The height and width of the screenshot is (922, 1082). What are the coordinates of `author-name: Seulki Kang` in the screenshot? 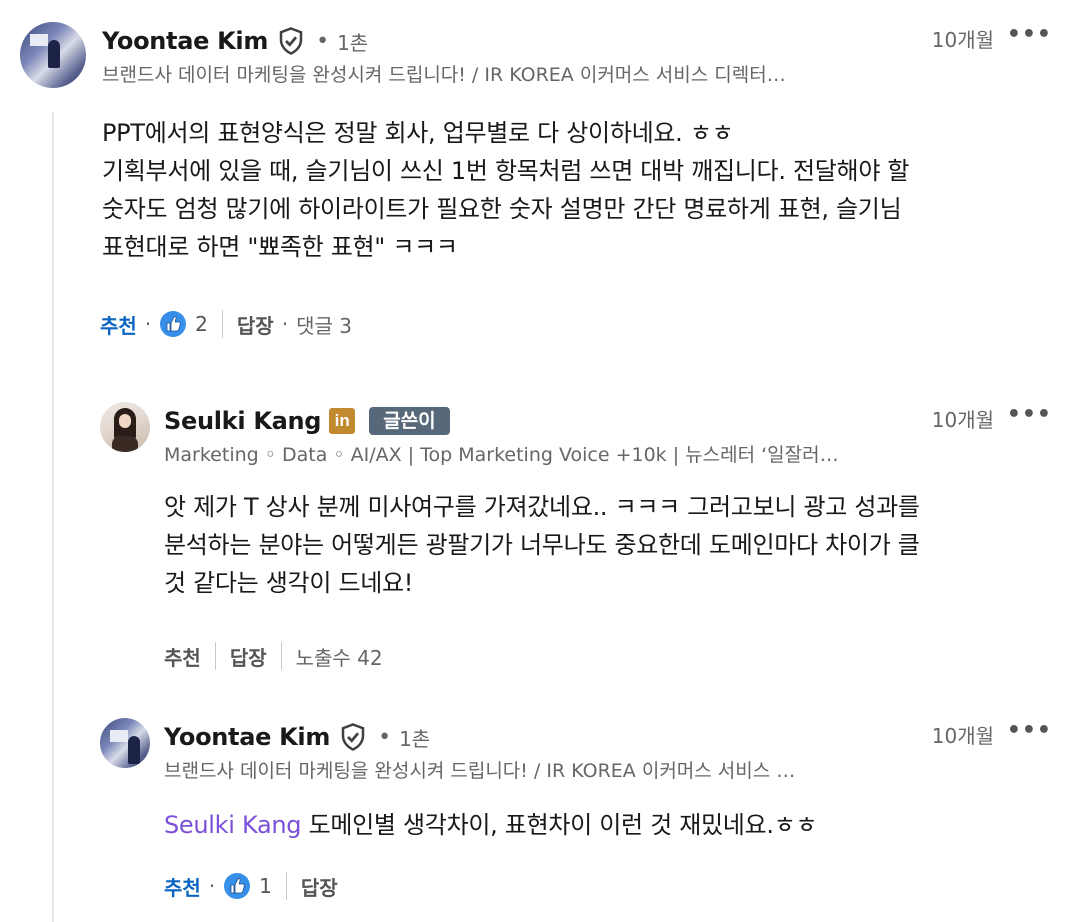 It's located at (242, 421).